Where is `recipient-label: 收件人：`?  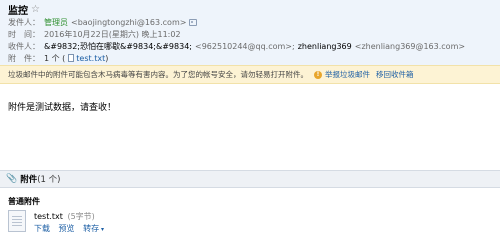
recipient-label: 收件人： is located at coordinates (24, 46).